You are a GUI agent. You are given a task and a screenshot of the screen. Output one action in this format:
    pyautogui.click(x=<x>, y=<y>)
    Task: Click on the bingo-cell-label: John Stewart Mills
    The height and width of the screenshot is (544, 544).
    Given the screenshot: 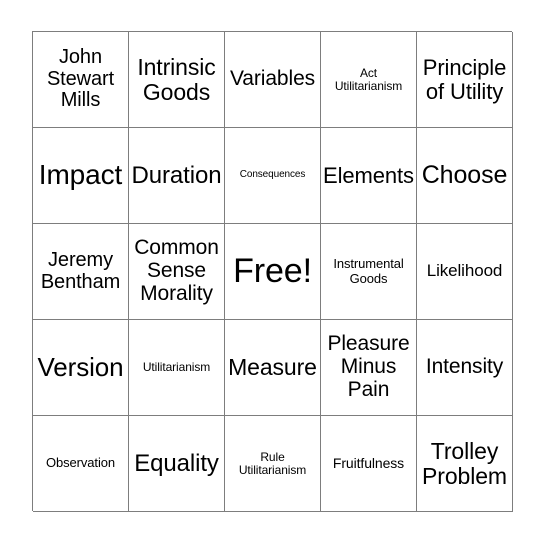 What is the action you would take?
    pyautogui.click(x=80, y=79)
    